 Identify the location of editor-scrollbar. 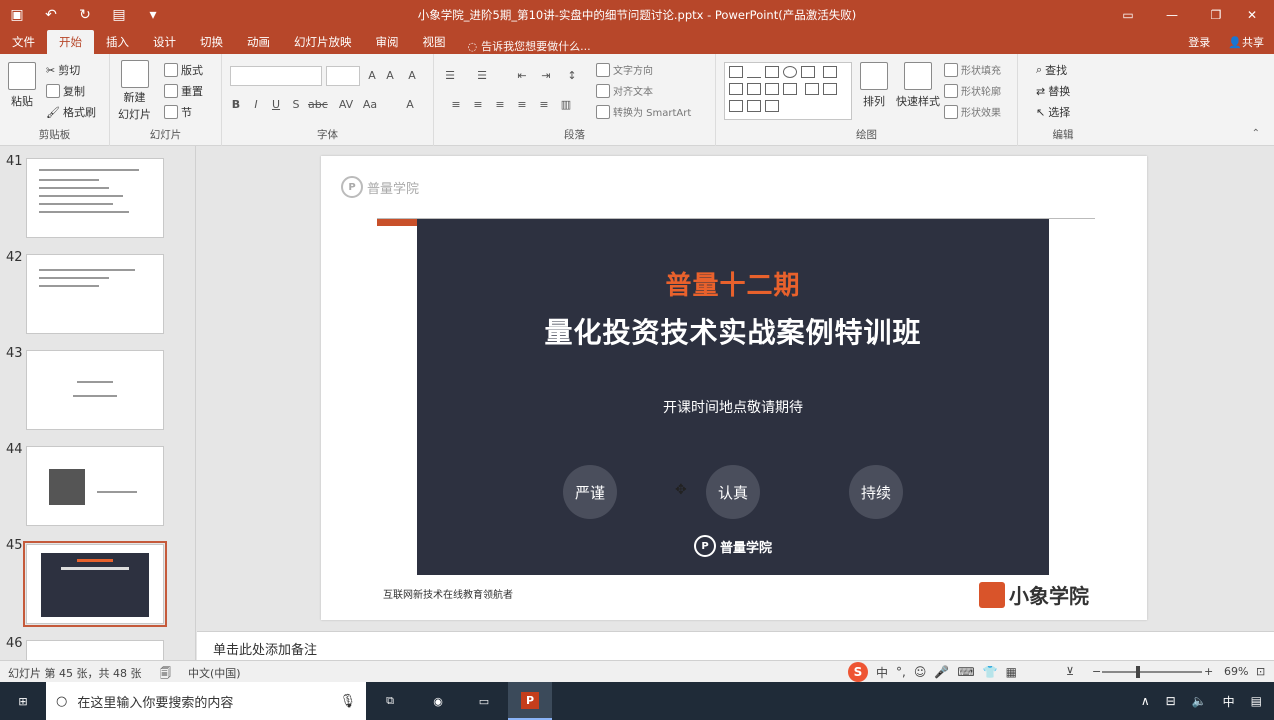
(1267, 386).